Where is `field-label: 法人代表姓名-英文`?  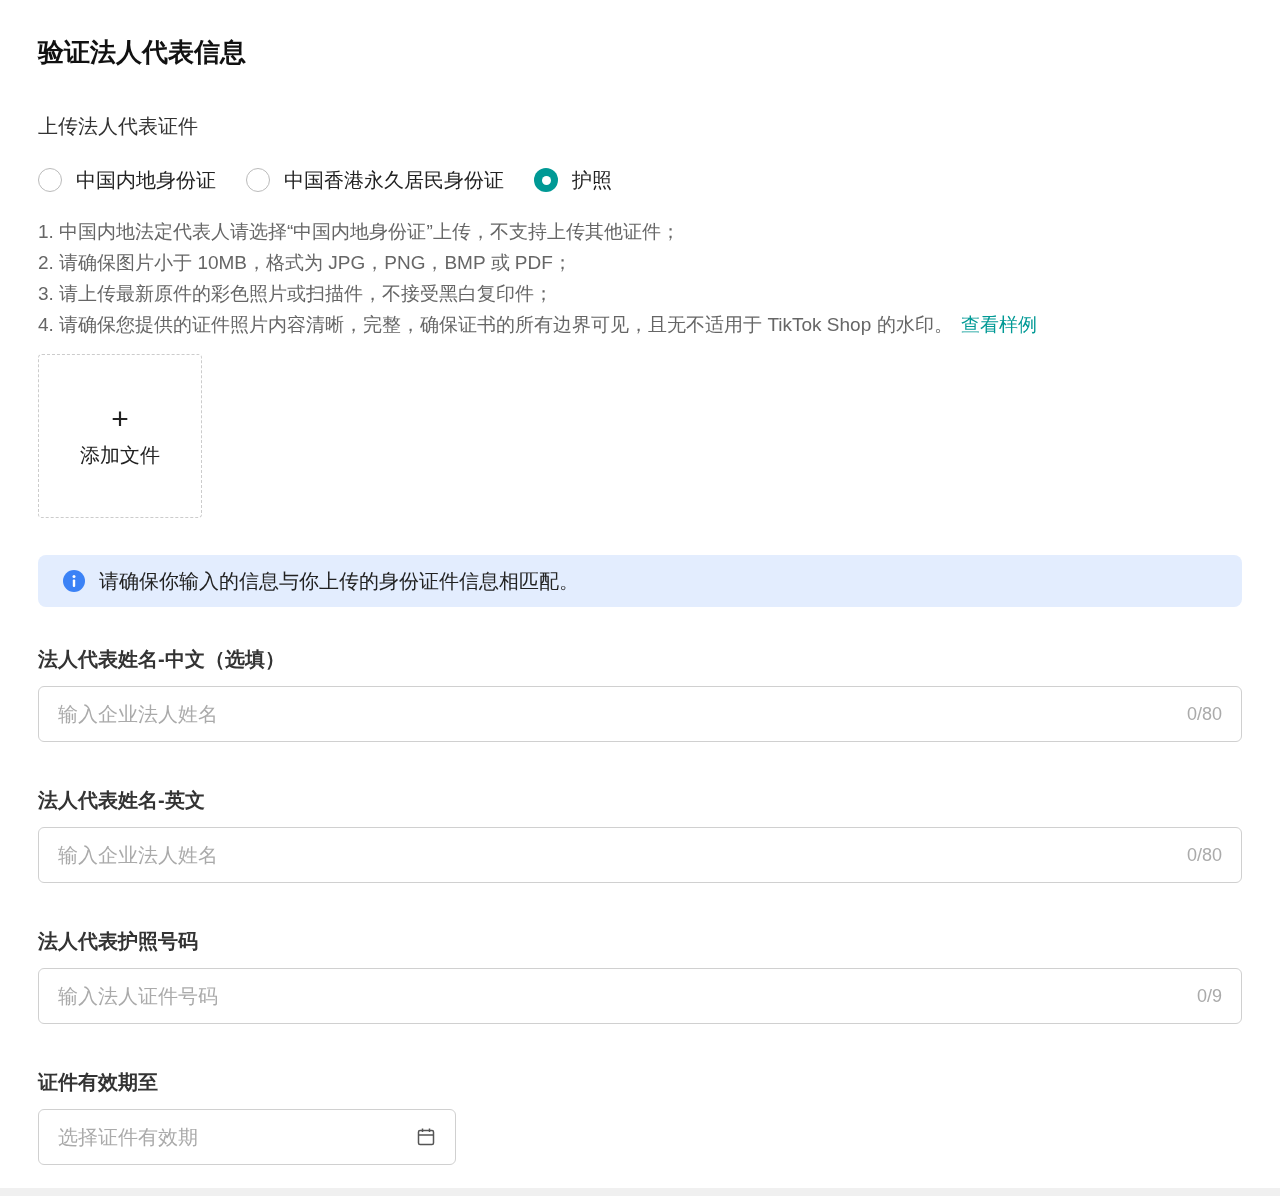 field-label: 法人代表姓名-英文 is located at coordinates (121, 800).